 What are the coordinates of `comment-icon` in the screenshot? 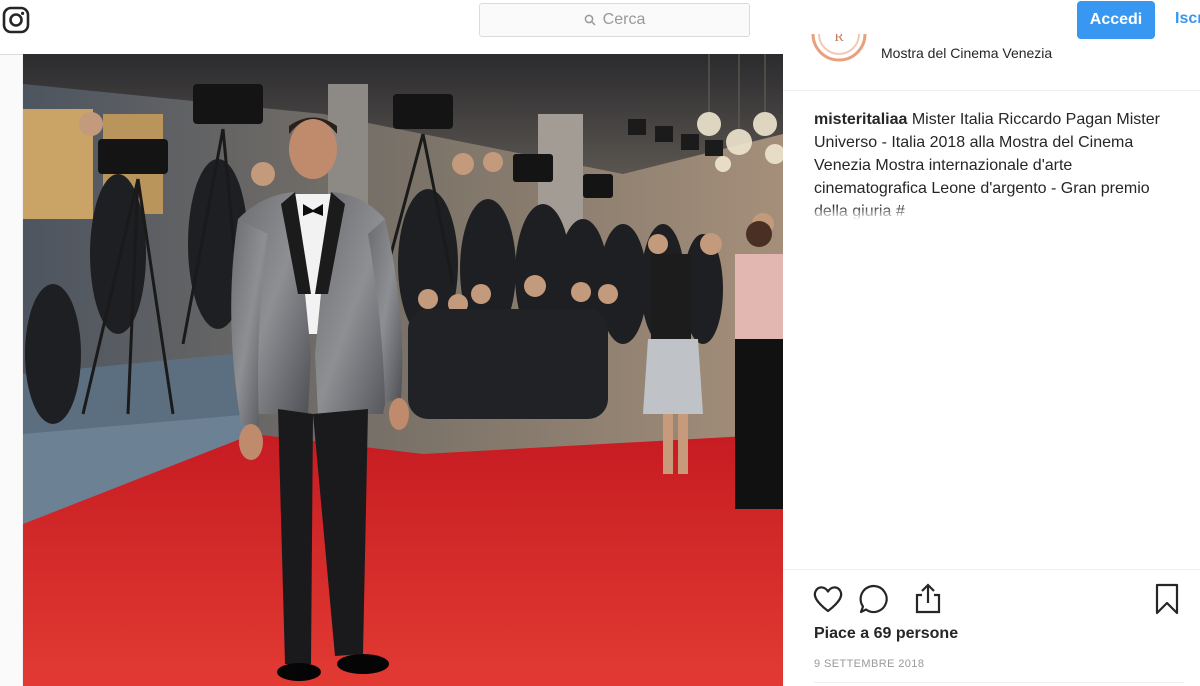 It's located at (874, 599).